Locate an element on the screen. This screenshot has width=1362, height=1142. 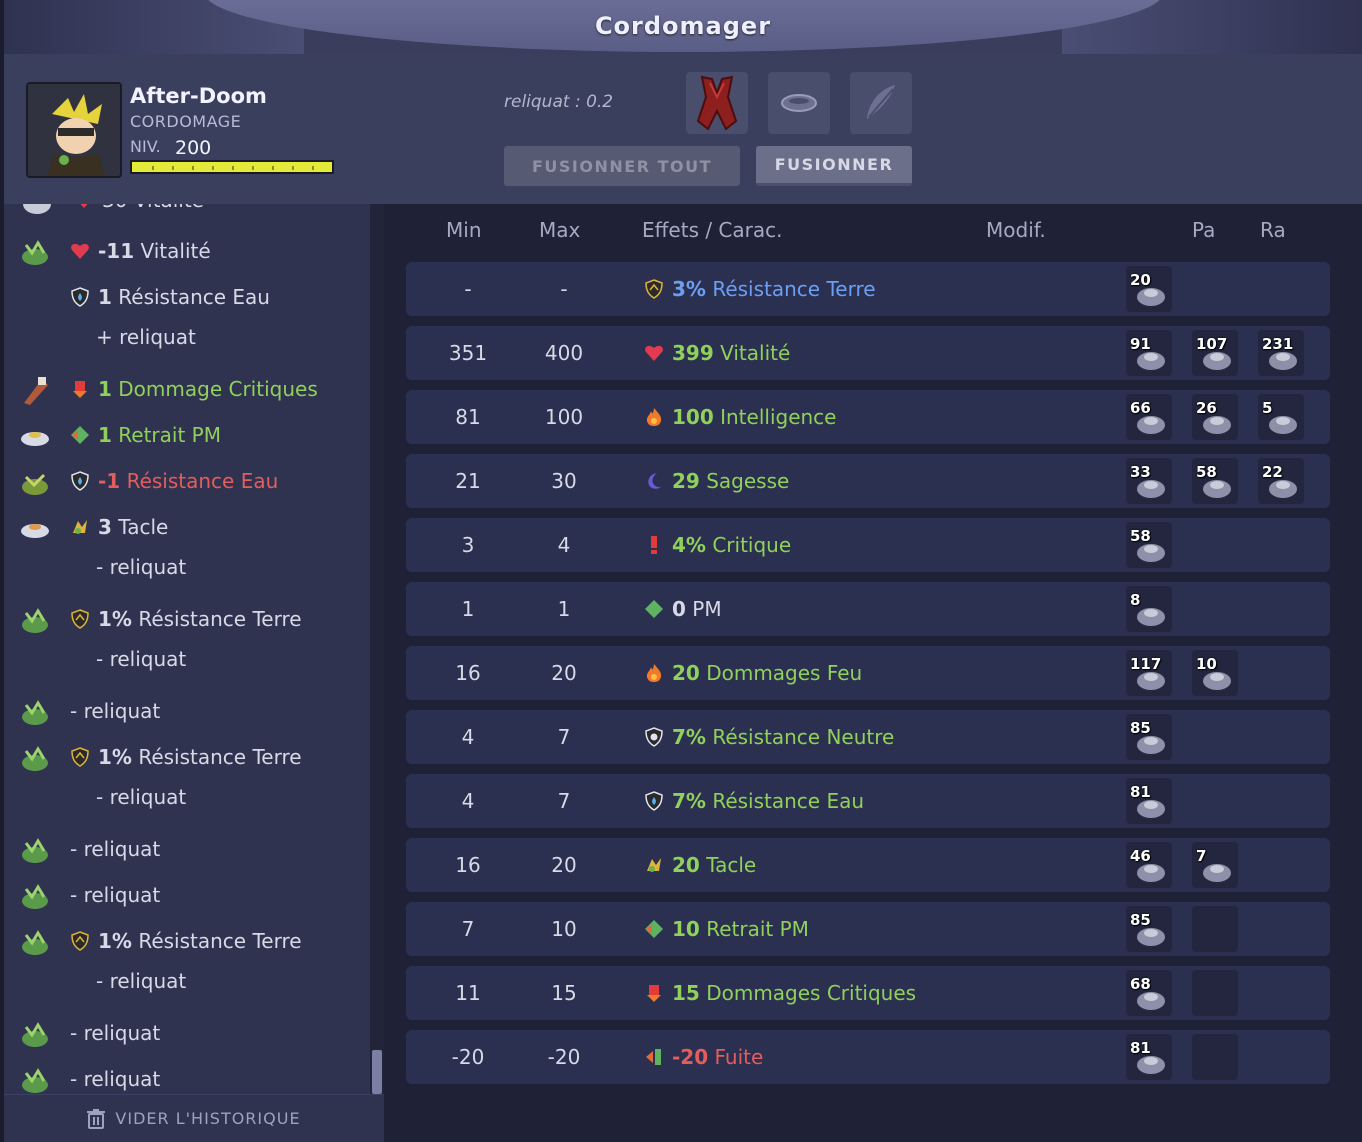
stat-row: 81 100 100 Intelligence 66 26 5 is located at coordinates (868, 417).